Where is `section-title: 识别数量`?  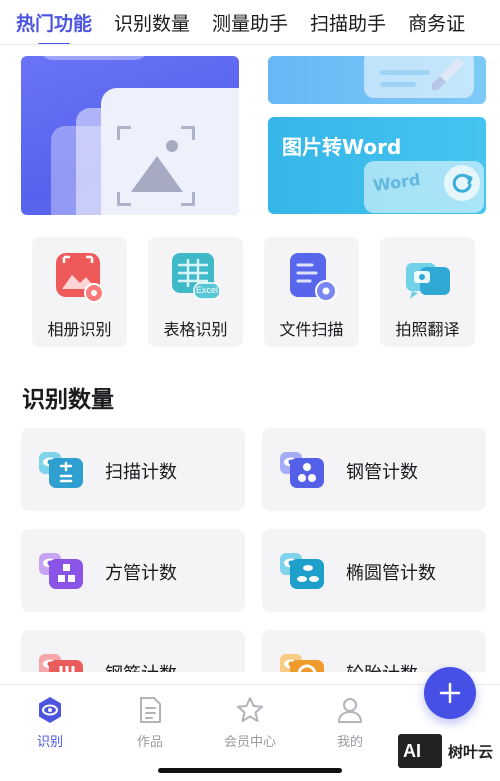
section-title: 识别数量 is located at coordinates (68, 400).